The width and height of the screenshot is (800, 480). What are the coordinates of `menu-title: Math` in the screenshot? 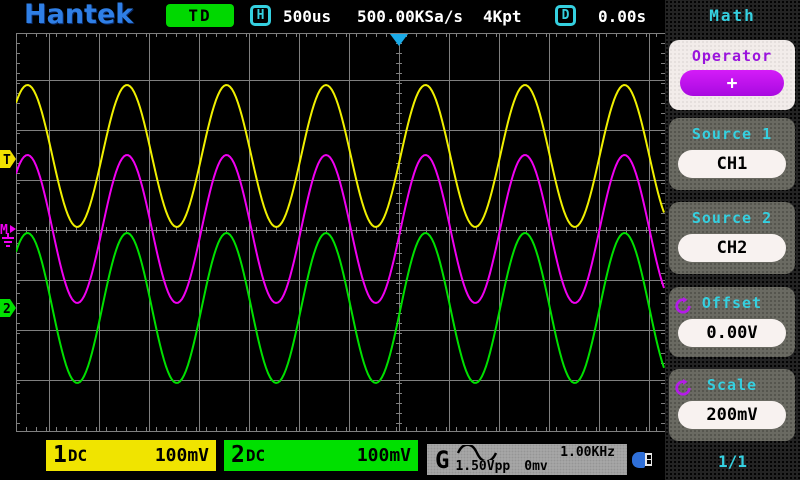 It's located at (732, 15).